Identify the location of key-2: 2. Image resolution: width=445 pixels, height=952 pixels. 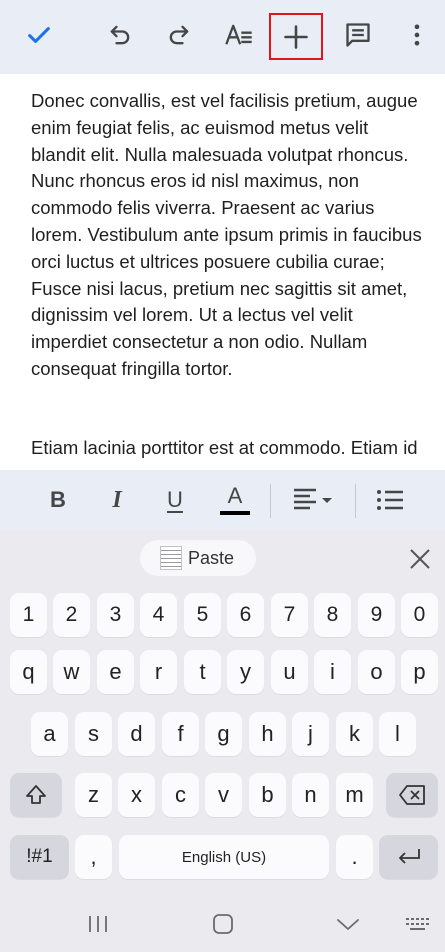
(71, 615).